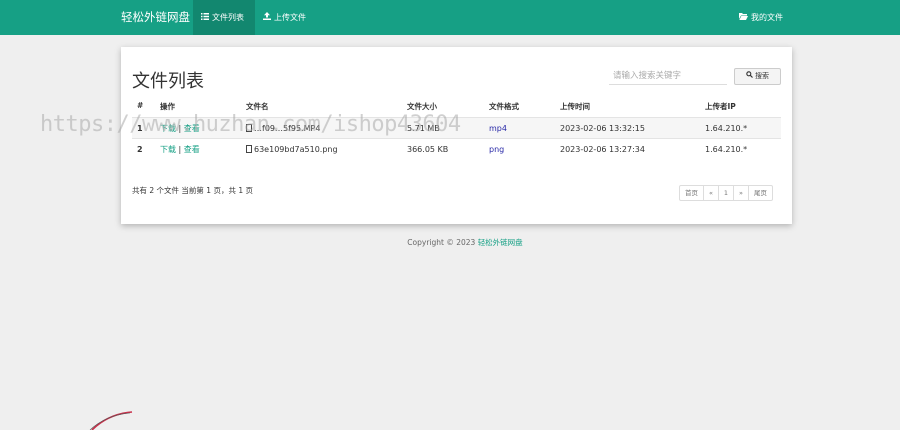 The width and height of the screenshot is (900, 430). Describe the element at coordinates (497, 149) in the screenshot. I see `row-format: png` at that location.